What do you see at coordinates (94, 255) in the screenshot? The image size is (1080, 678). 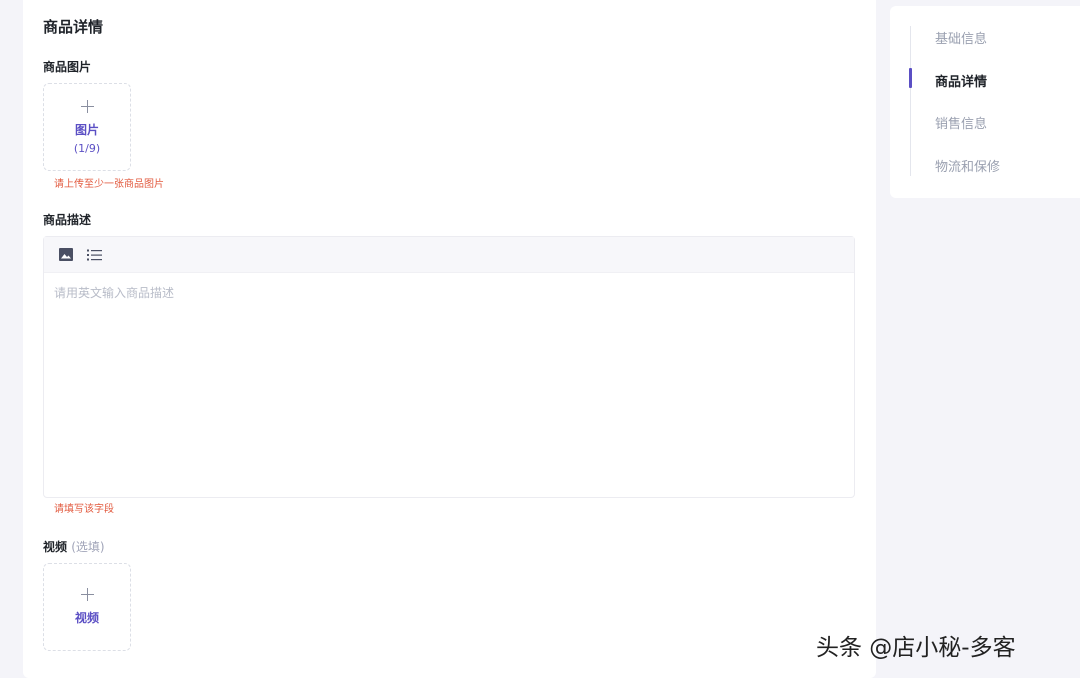 I see `bullet-list-icon` at bounding box center [94, 255].